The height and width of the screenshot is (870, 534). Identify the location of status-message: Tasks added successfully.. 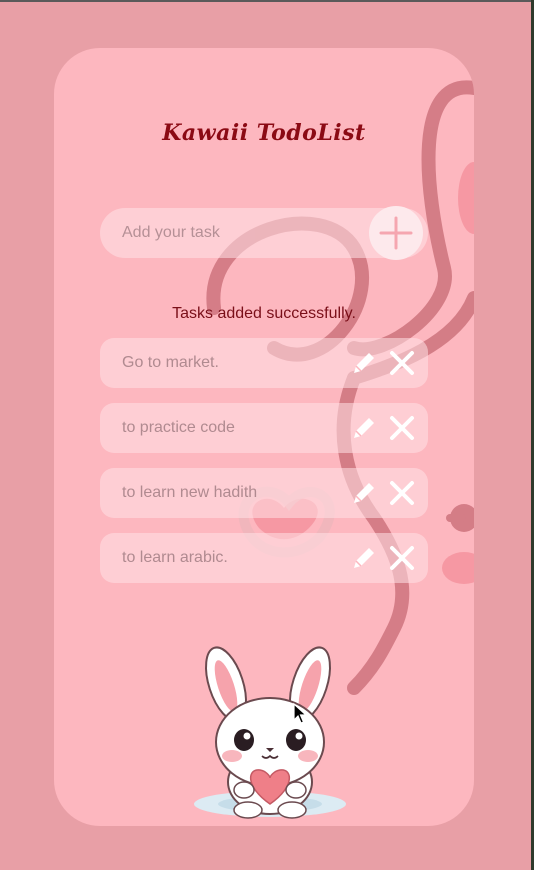
(264, 313).